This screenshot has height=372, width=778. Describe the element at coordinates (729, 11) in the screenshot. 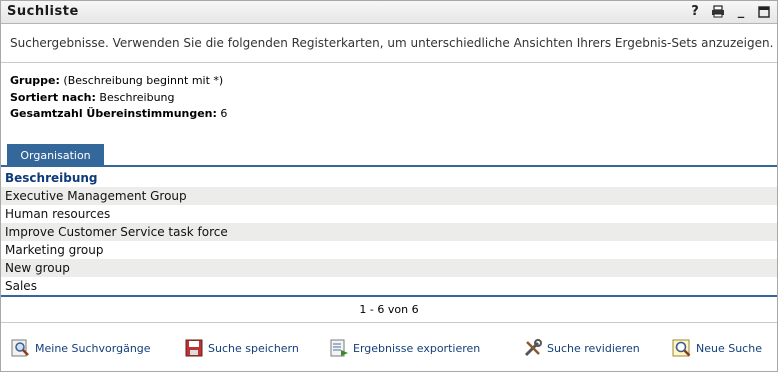

I see `title-bar-icons: ? _` at that location.